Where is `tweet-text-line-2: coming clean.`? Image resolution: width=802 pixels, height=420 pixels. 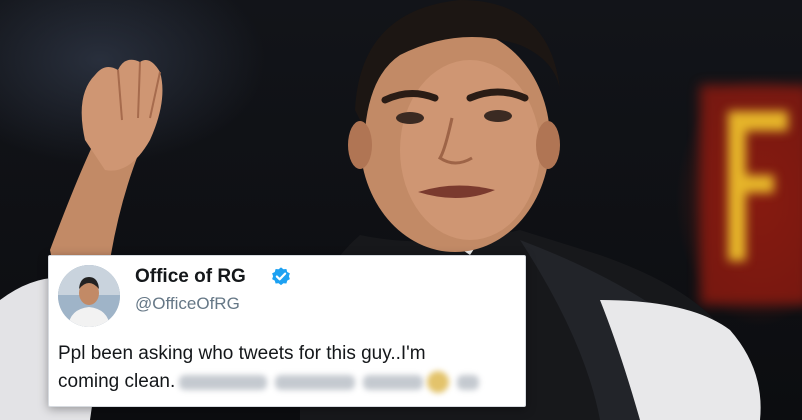
tweet-text-line-2: coming clean. is located at coordinates (289, 382).